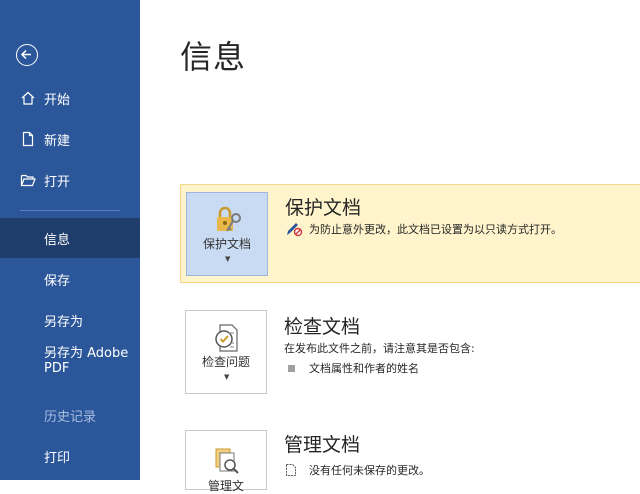 This screenshot has height=494, width=640. What do you see at coordinates (294, 229) in the screenshot?
I see `no-edit-pencil-icon` at bounding box center [294, 229].